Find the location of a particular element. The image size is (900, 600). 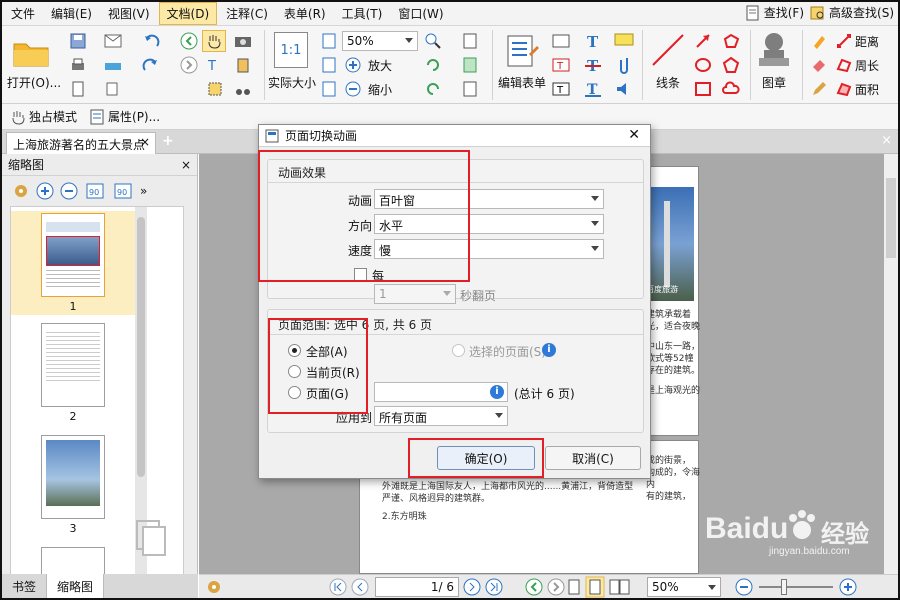

next-page-icon is located at coordinates (472, 587).